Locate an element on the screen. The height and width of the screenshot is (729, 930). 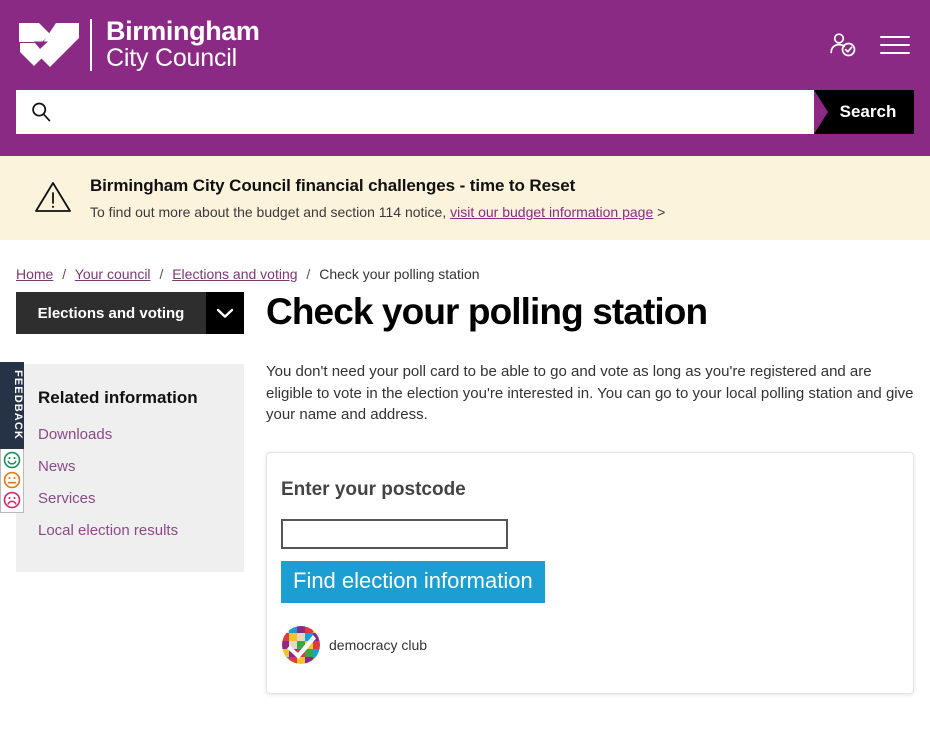
page-title: Check your polling station is located at coordinates (487, 311).